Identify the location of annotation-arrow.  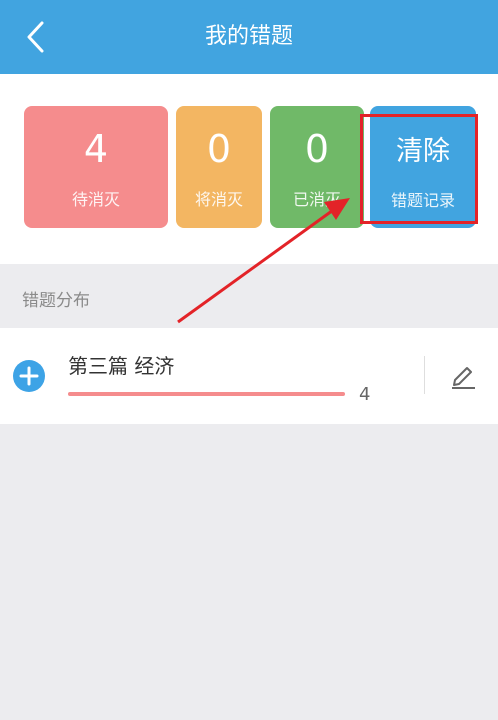
(263, 261).